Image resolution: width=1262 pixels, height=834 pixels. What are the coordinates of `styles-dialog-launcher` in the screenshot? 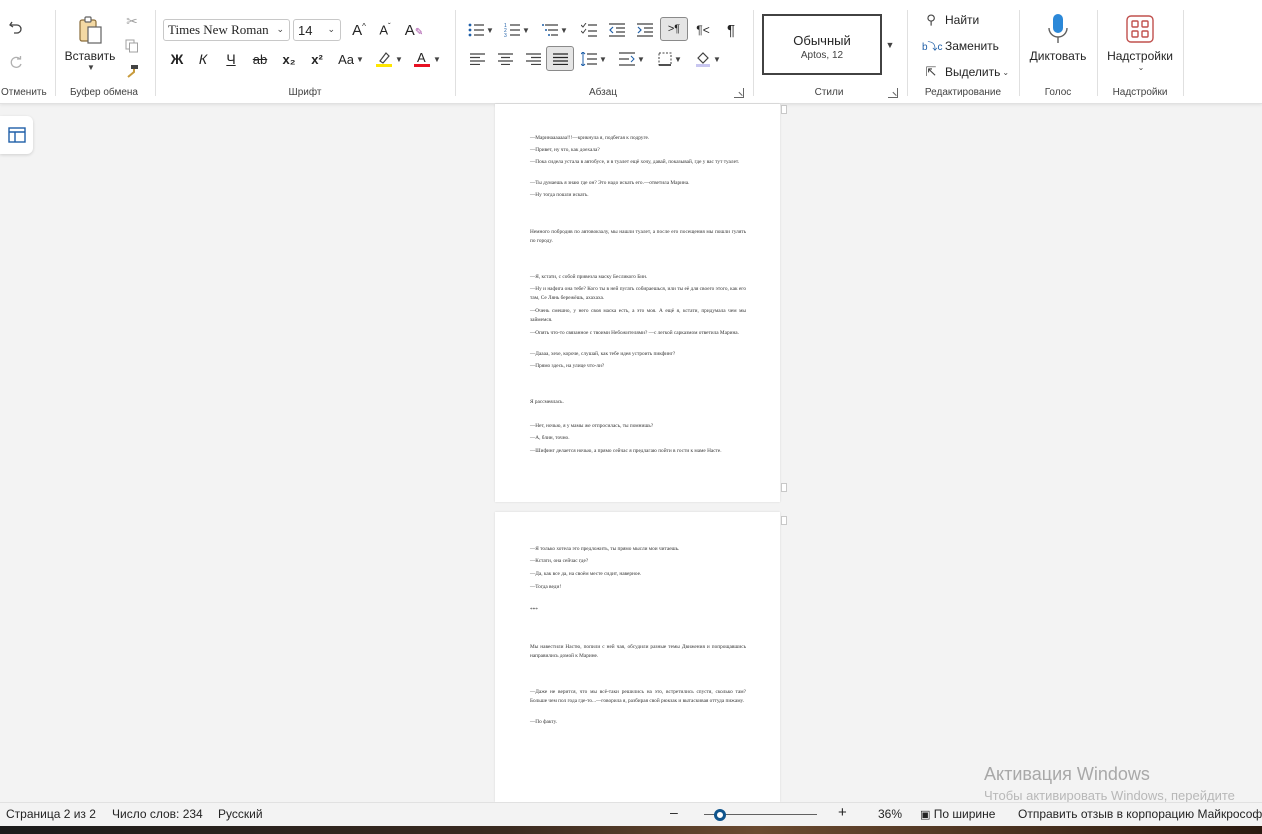 It's located at (893, 93).